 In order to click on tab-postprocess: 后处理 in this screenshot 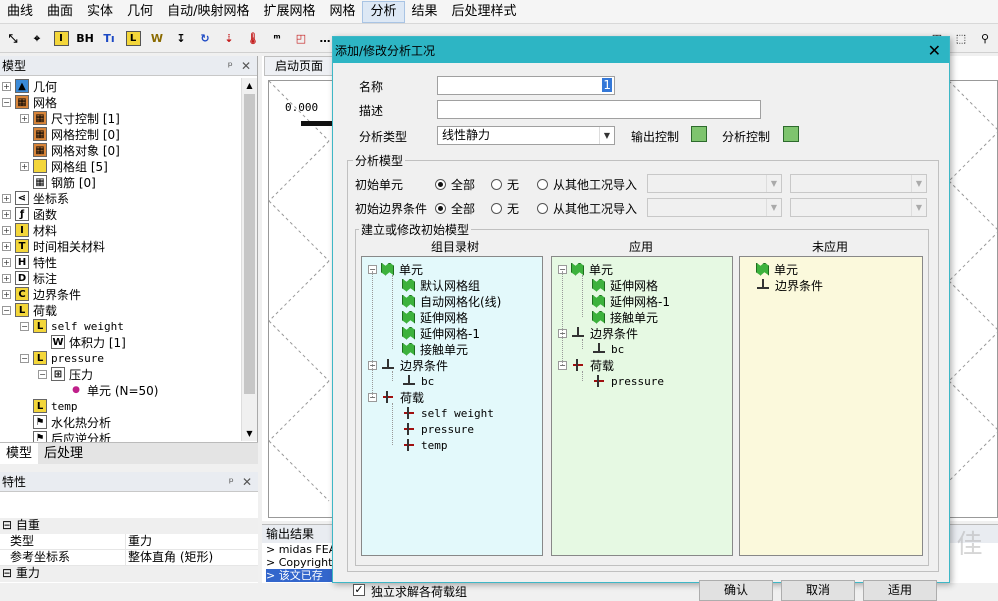, I will do `click(63, 453)`.